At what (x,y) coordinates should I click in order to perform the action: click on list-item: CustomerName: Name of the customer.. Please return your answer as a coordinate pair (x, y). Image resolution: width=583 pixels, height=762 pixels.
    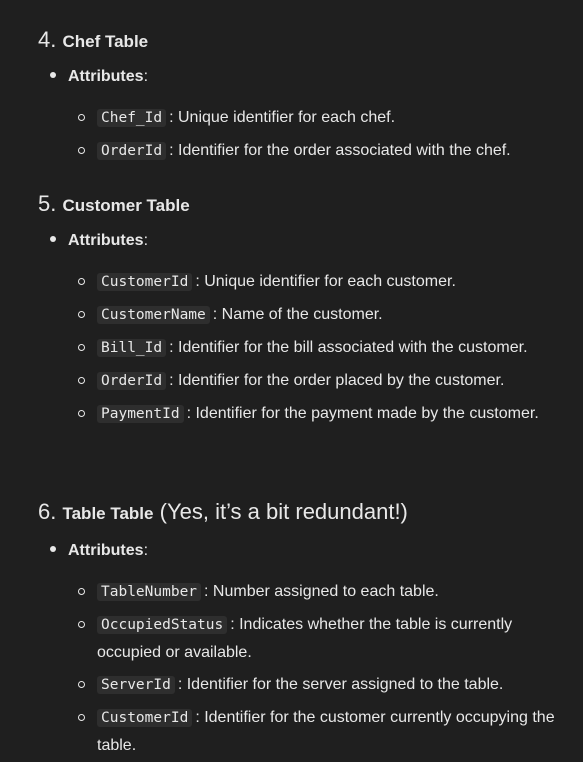
    Looking at the image, I should click on (324, 315).